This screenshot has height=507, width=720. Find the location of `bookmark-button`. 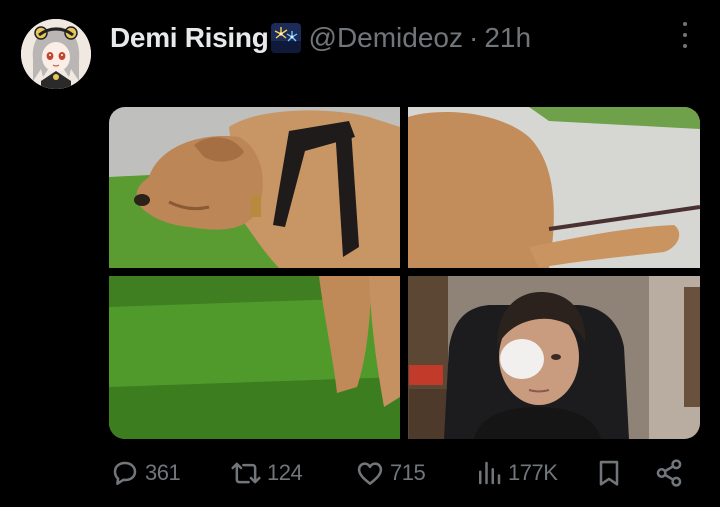

bookmark-button is located at coordinates (609, 473).